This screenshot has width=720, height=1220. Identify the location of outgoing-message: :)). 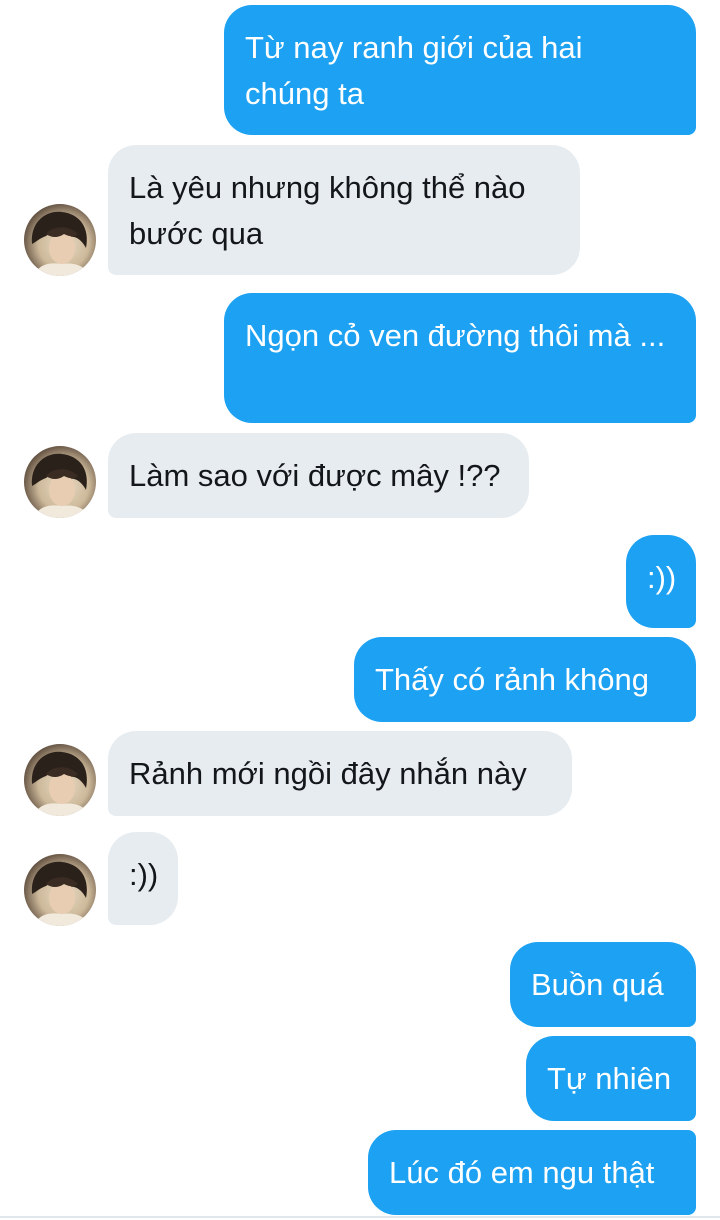
(661, 581).